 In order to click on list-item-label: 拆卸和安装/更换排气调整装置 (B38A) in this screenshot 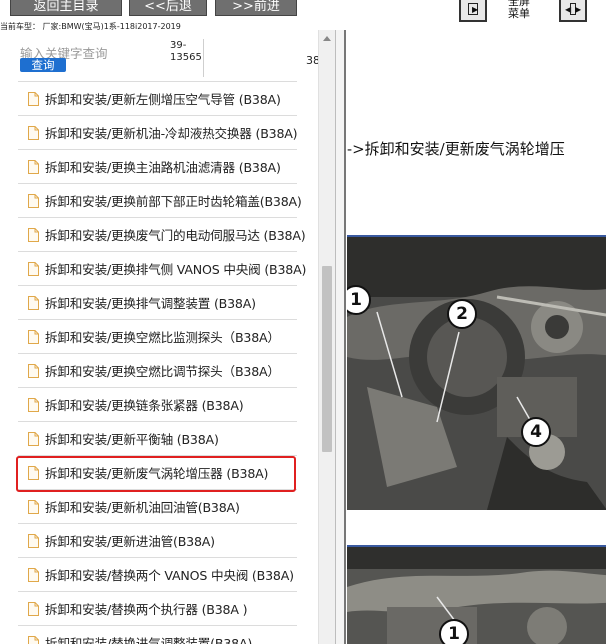, I will do `click(150, 303)`.